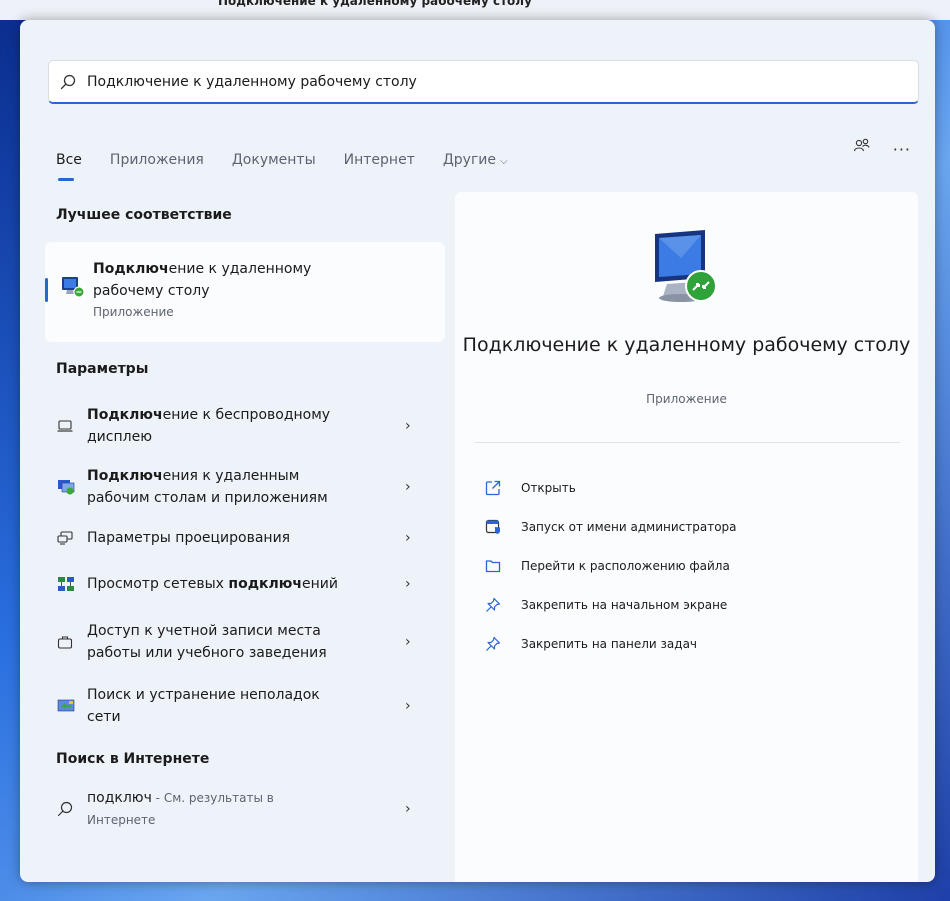 The height and width of the screenshot is (901, 950). Describe the element at coordinates (504, 161) in the screenshot. I see `chevron-down-icon: ⌵` at that location.